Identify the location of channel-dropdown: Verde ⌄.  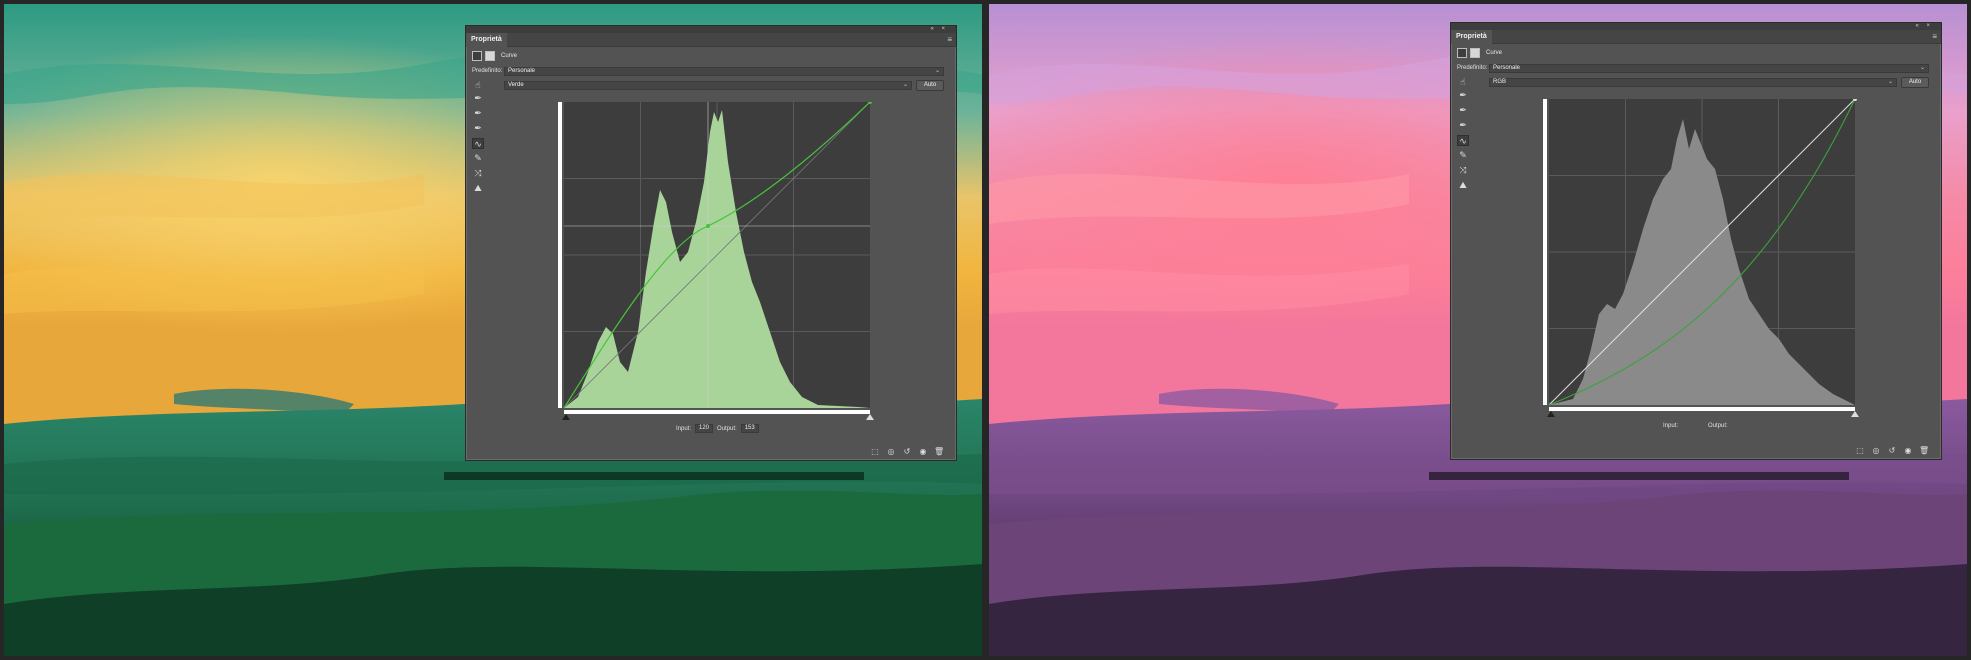
(708, 85).